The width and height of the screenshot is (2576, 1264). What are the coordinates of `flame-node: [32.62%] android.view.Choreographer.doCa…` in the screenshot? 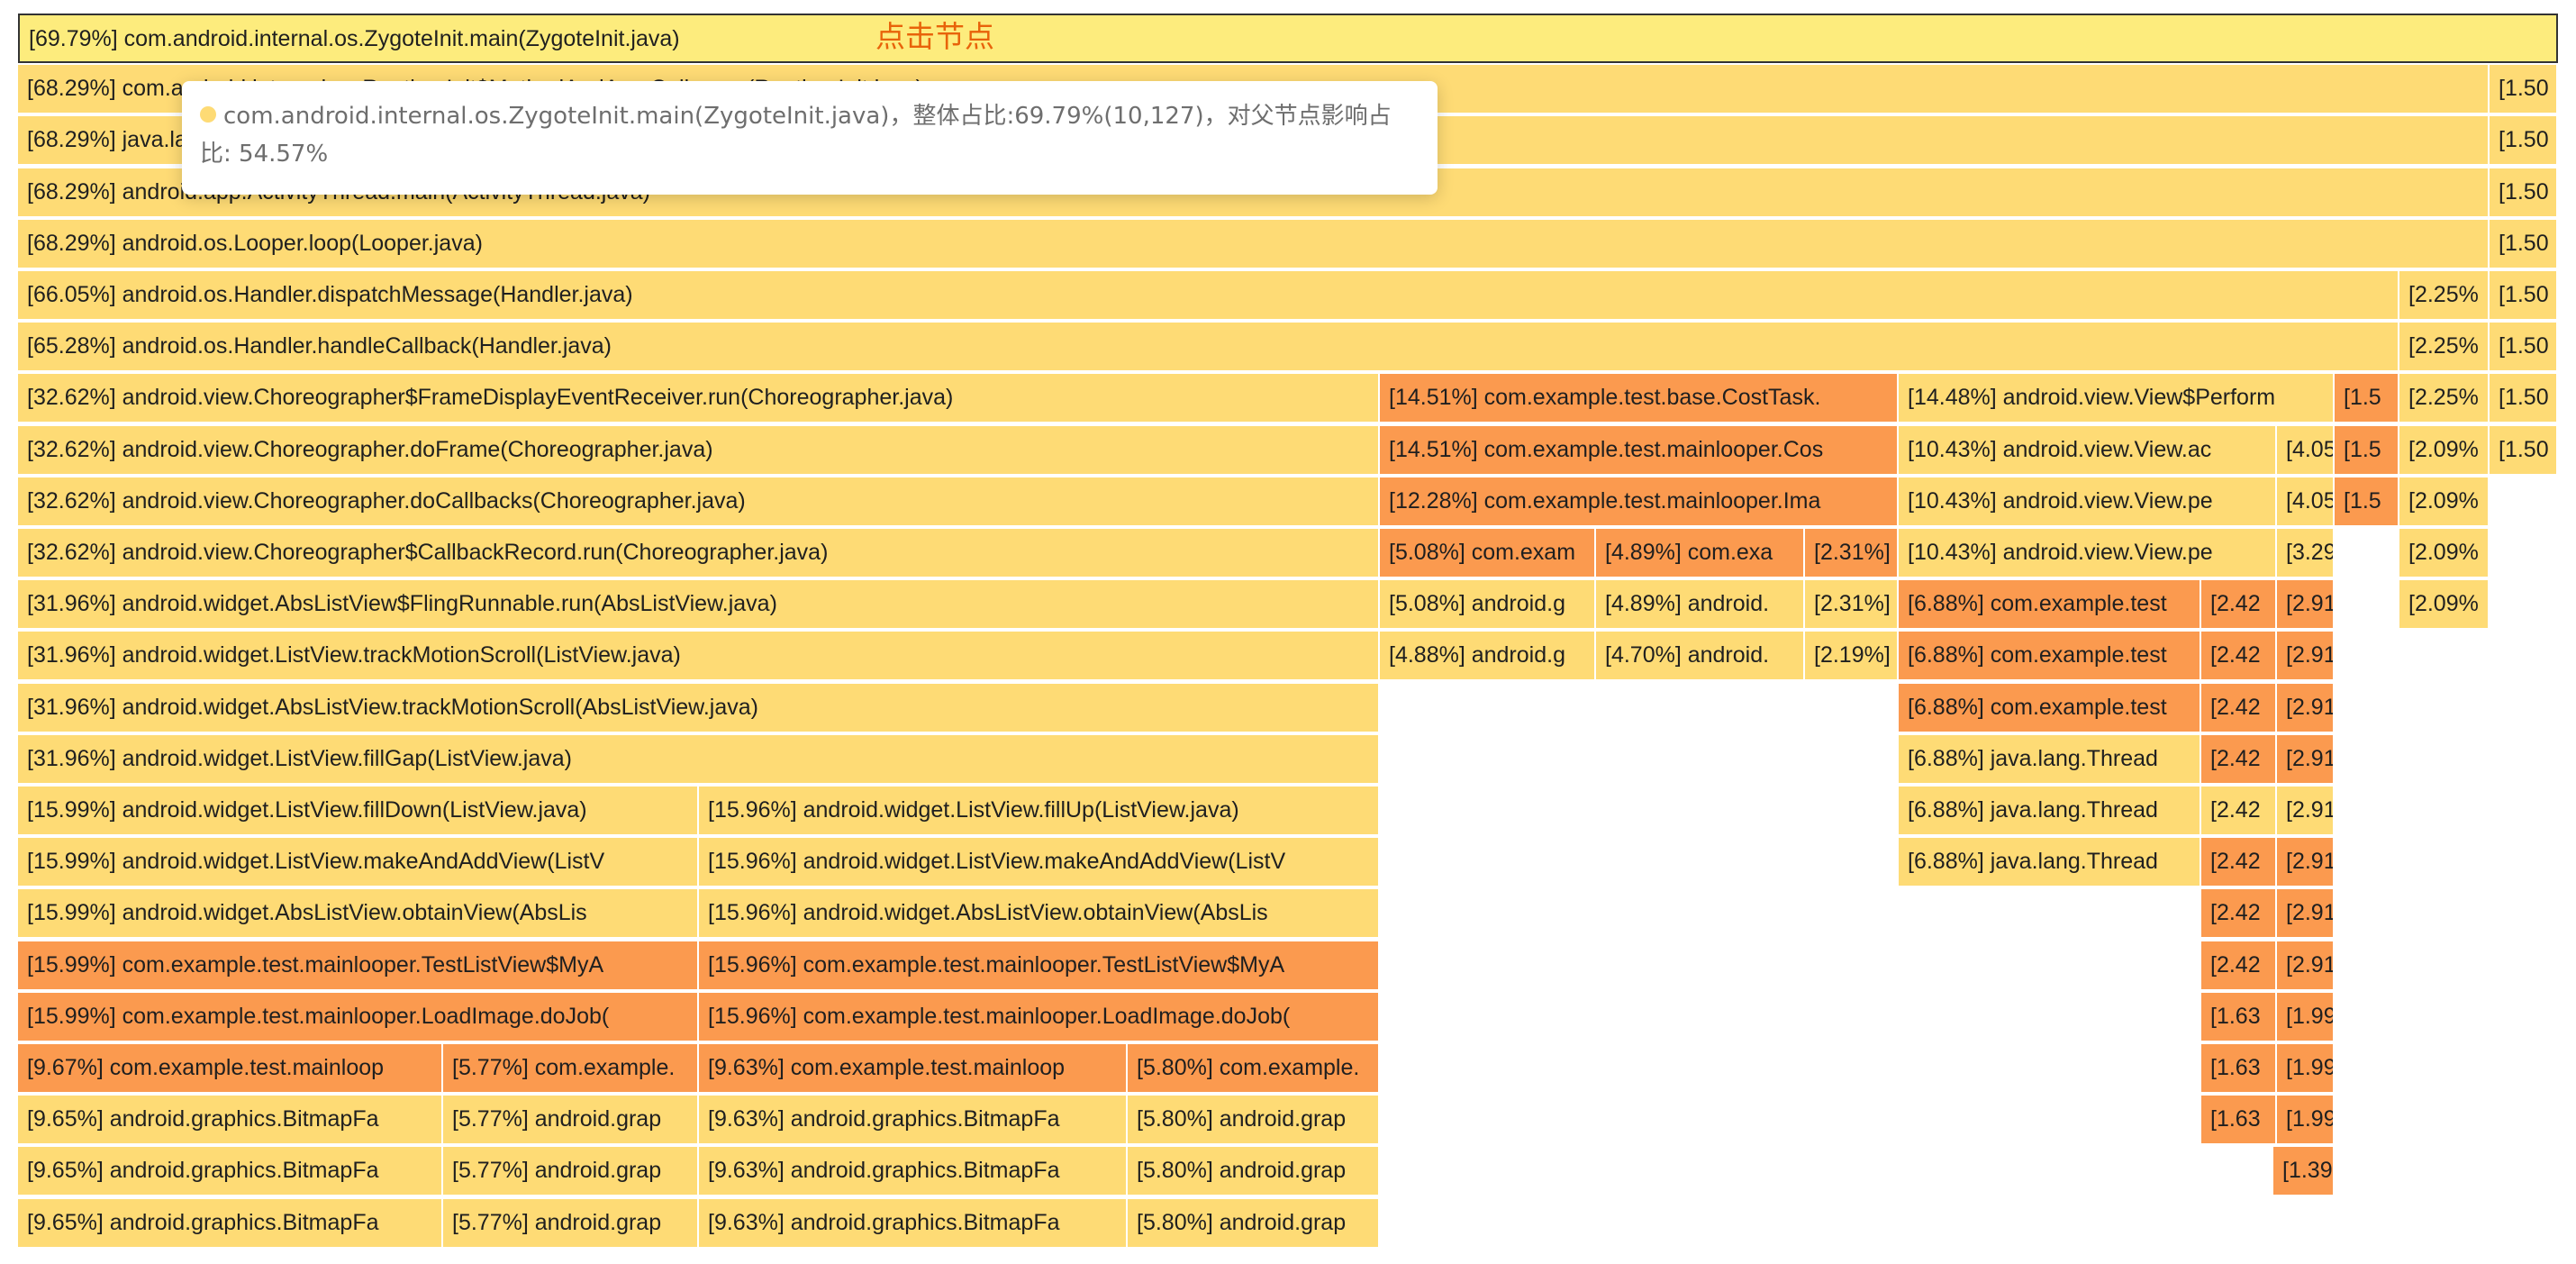 It's located at (699, 502).